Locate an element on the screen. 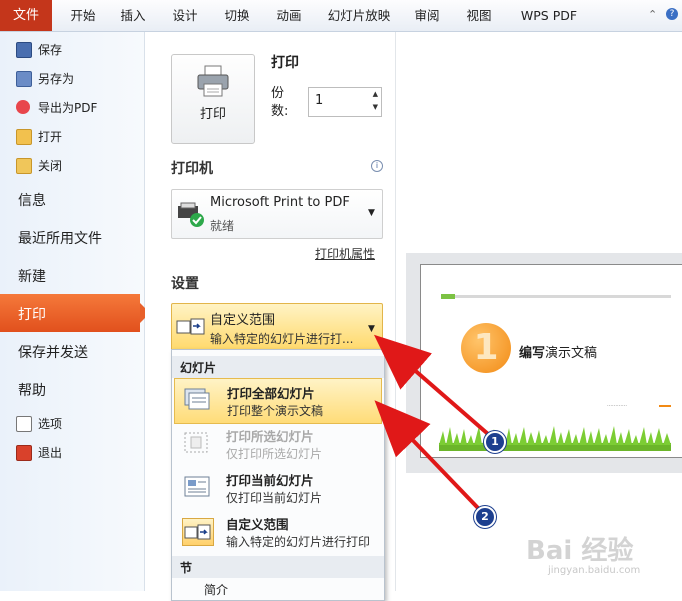 This screenshot has width=682, height=601. annotation-marker-1: 1 is located at coordinates (495, 442).